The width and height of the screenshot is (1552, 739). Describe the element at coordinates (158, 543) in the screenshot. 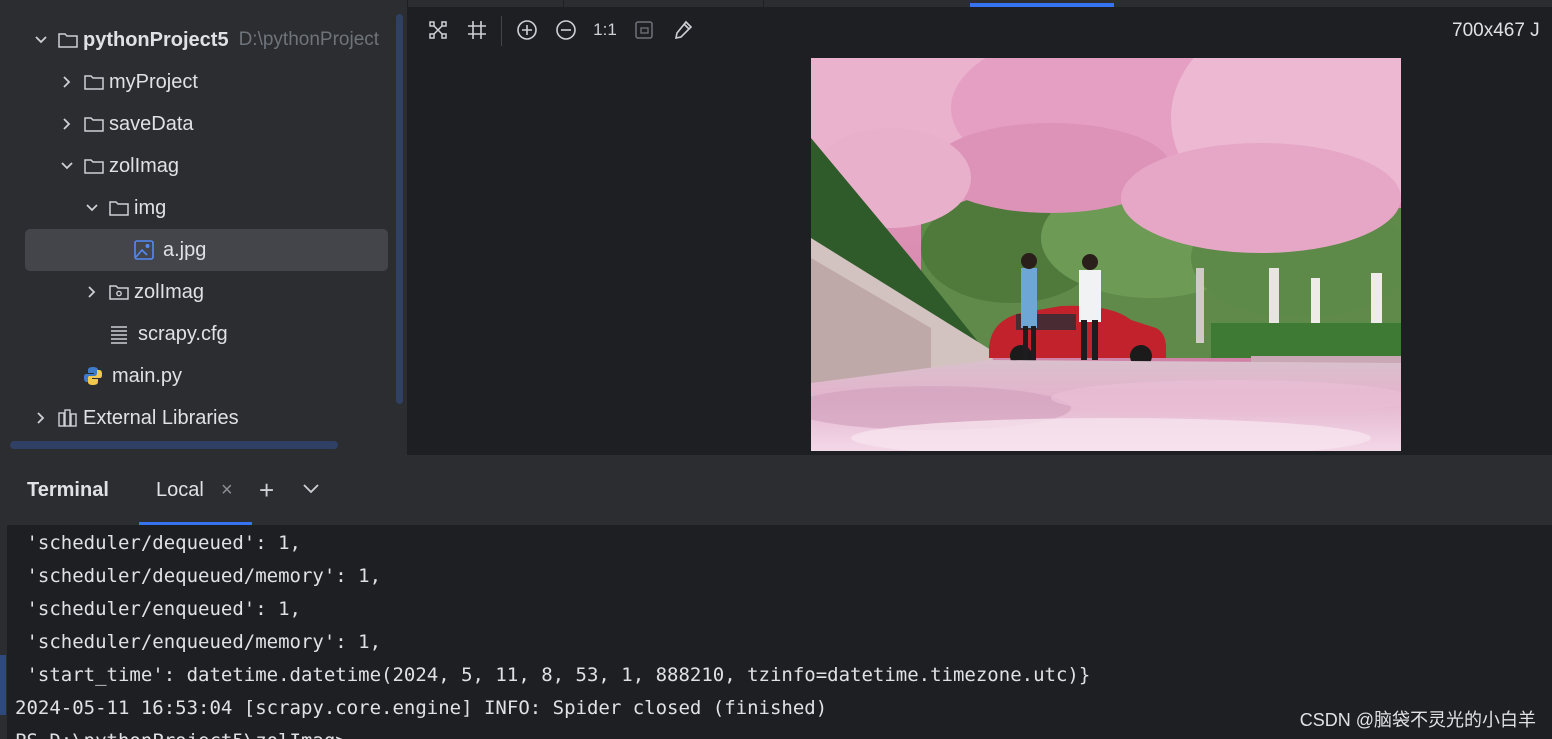

I see `terminal-line: 'scheduler/dequeued': 1,` at that location.